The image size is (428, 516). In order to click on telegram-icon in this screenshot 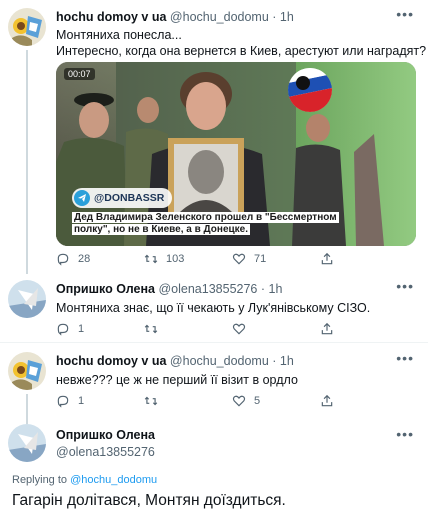, I will do `click(82, 198)`.